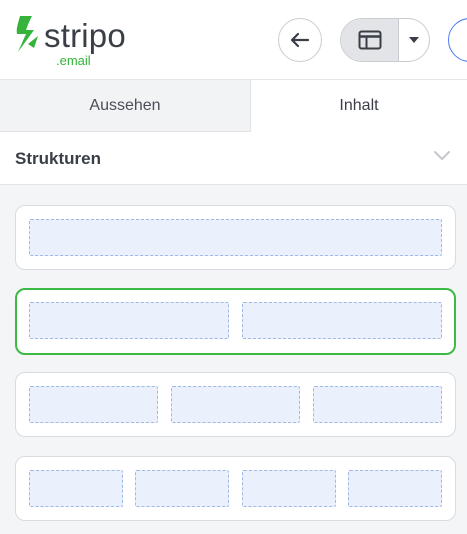 The width and height of the screenshot is (467, 534). I want to click on logo-wordmark: stripo, so click(85, 35).